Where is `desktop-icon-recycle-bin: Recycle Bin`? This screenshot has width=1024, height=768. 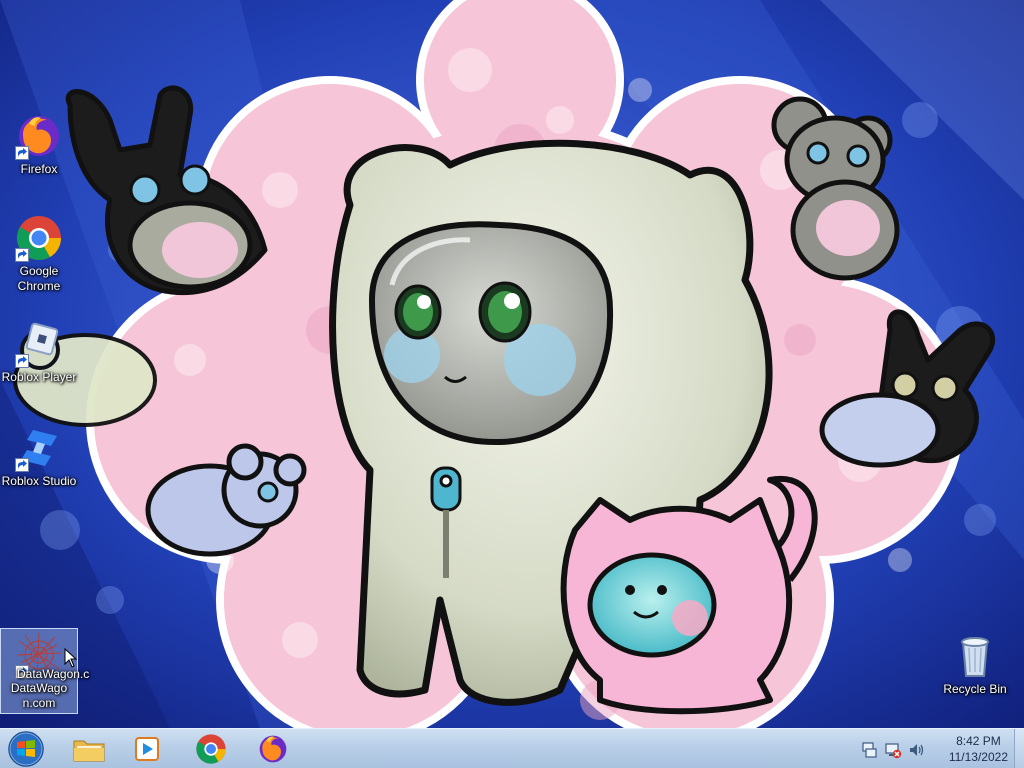
desktop-icon-recycle-bin: Recycle Bin is located at coordinates (975, 666).